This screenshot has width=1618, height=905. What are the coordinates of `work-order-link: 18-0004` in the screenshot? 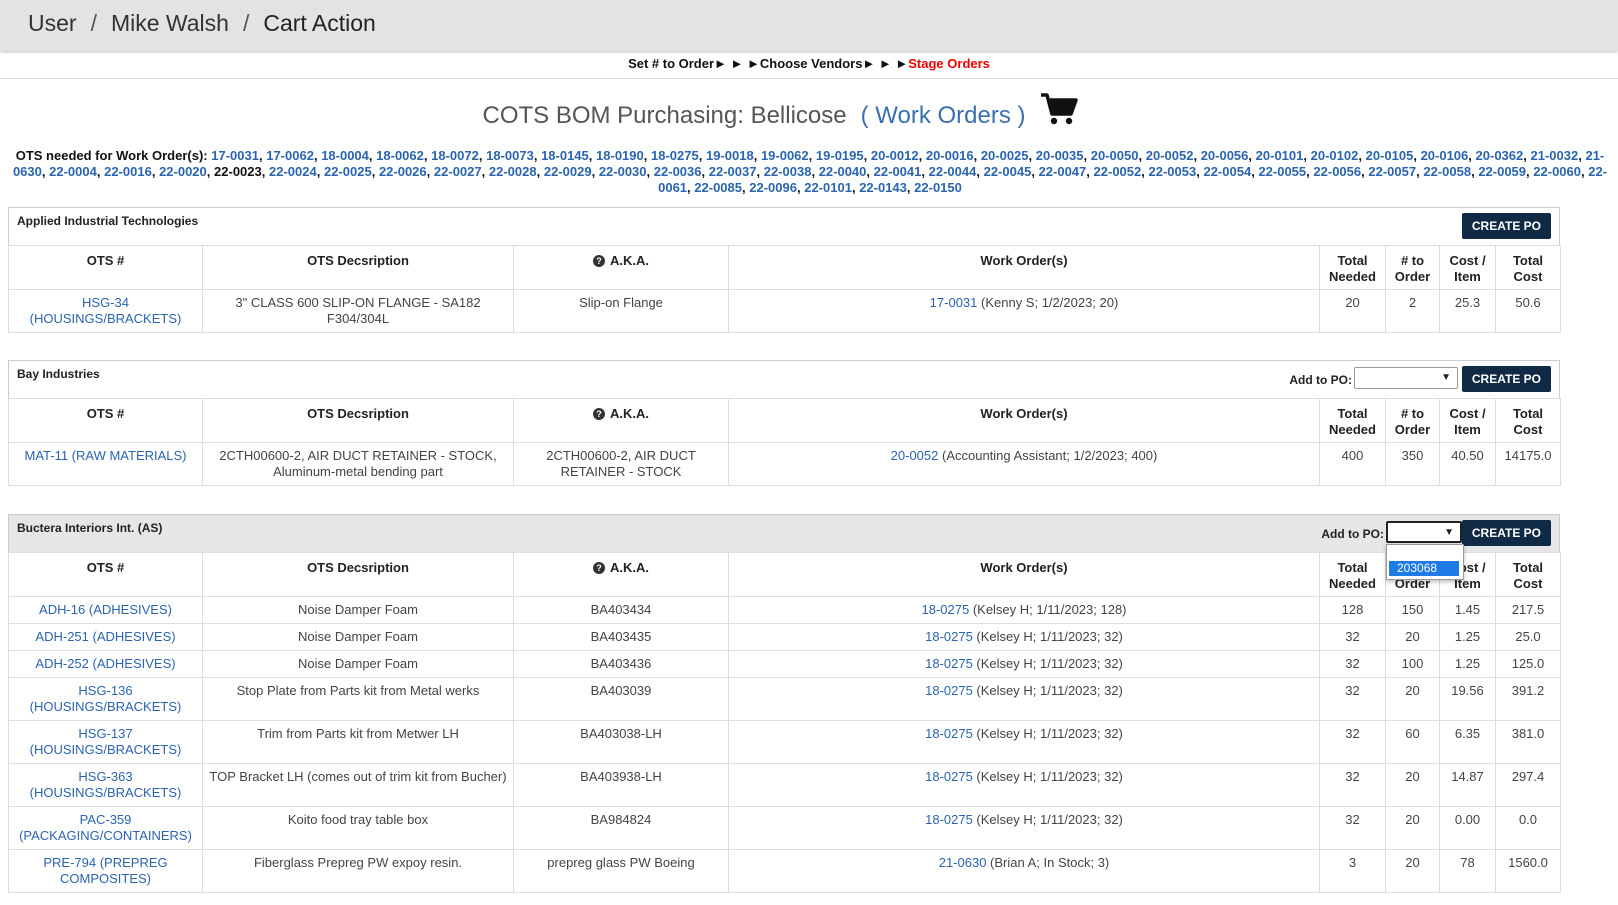 It's located at (345, 155).